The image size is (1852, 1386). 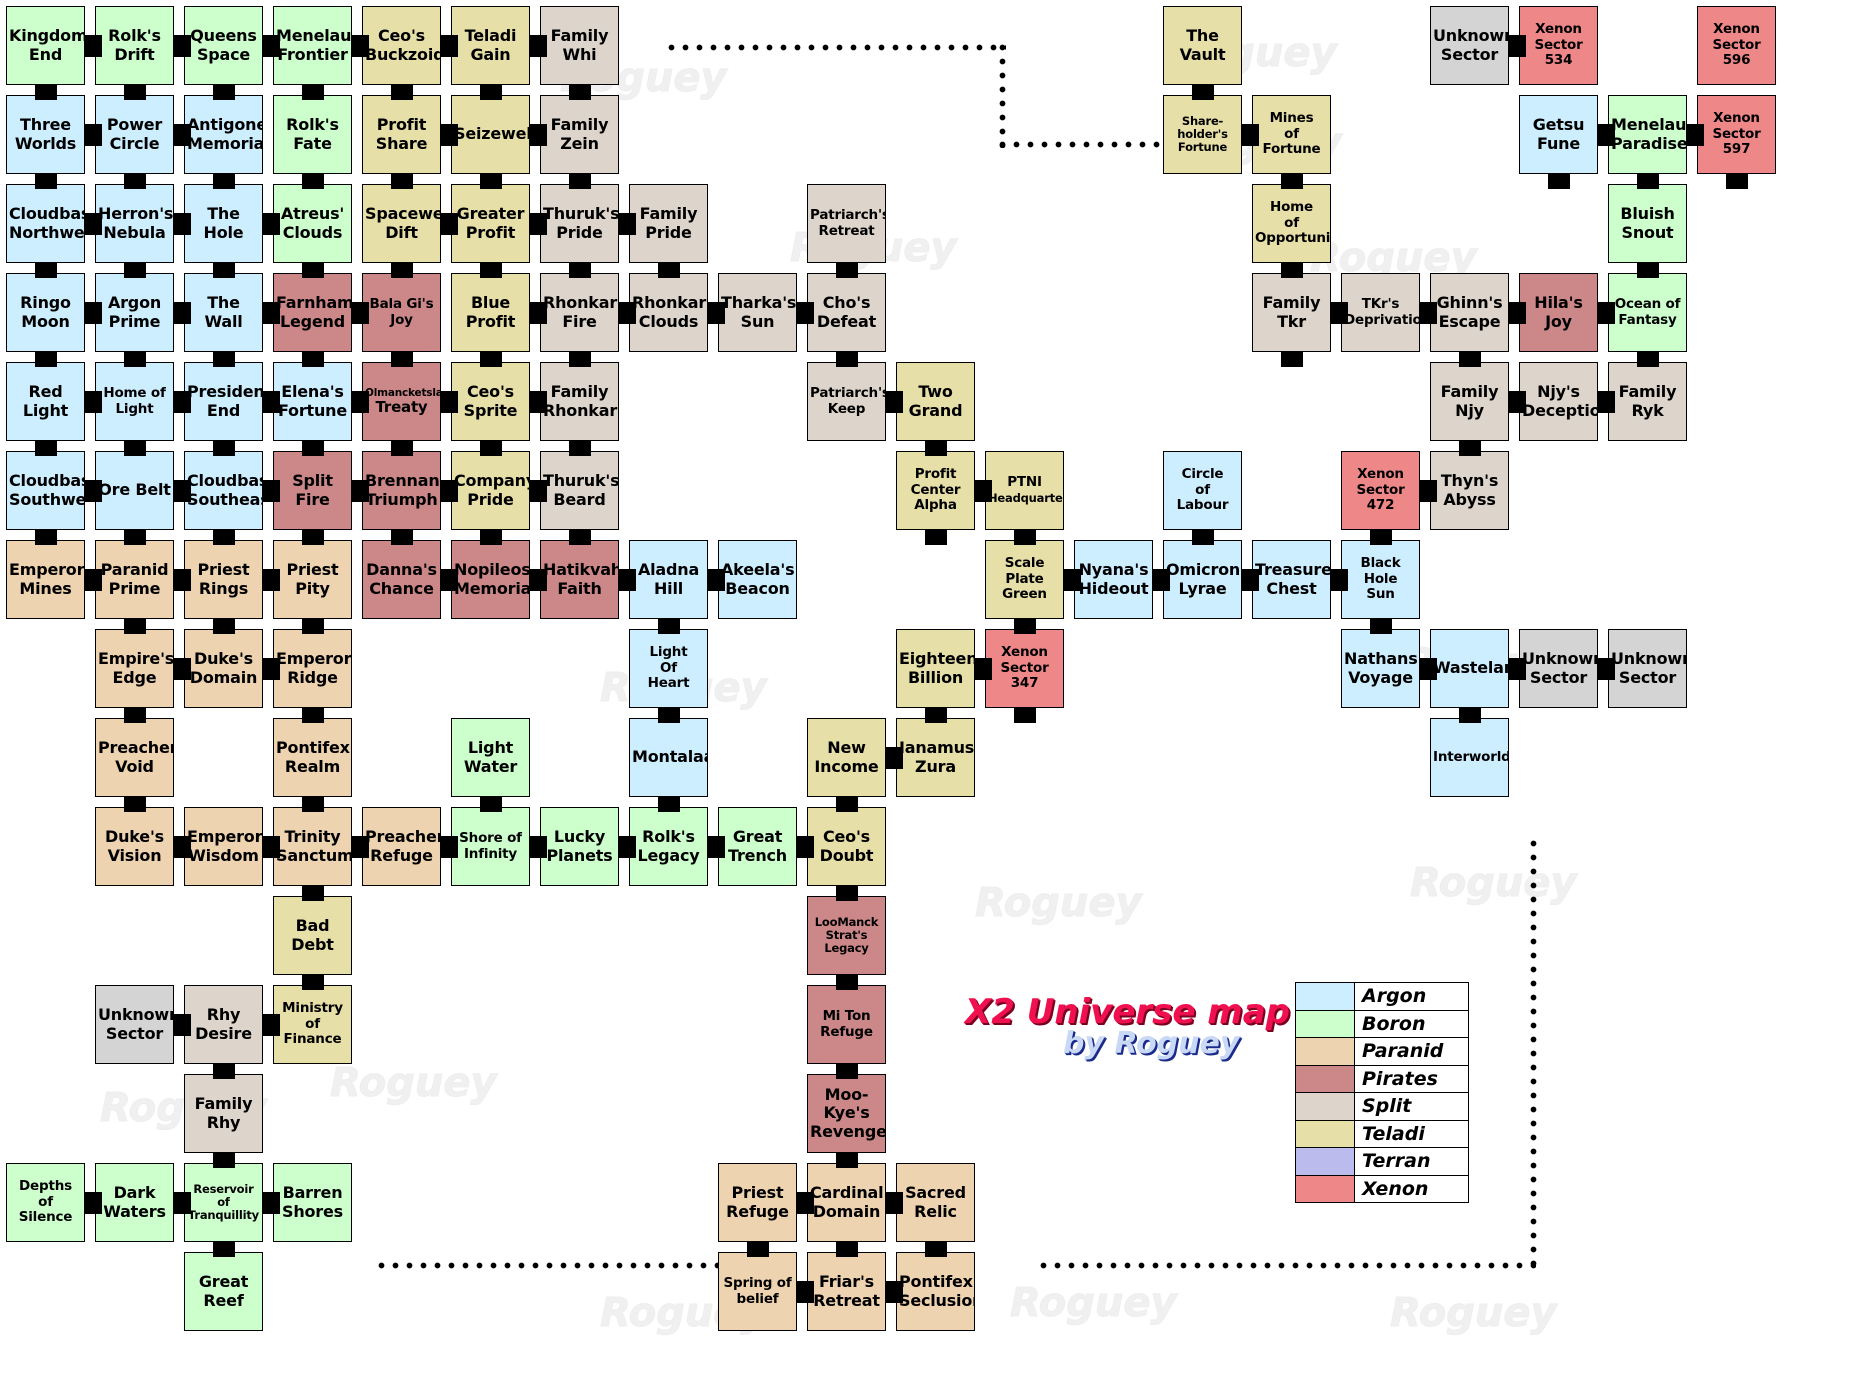 I want to click on sector-getsu-fune: Getsu Fune, so click(x=1558, y=134).